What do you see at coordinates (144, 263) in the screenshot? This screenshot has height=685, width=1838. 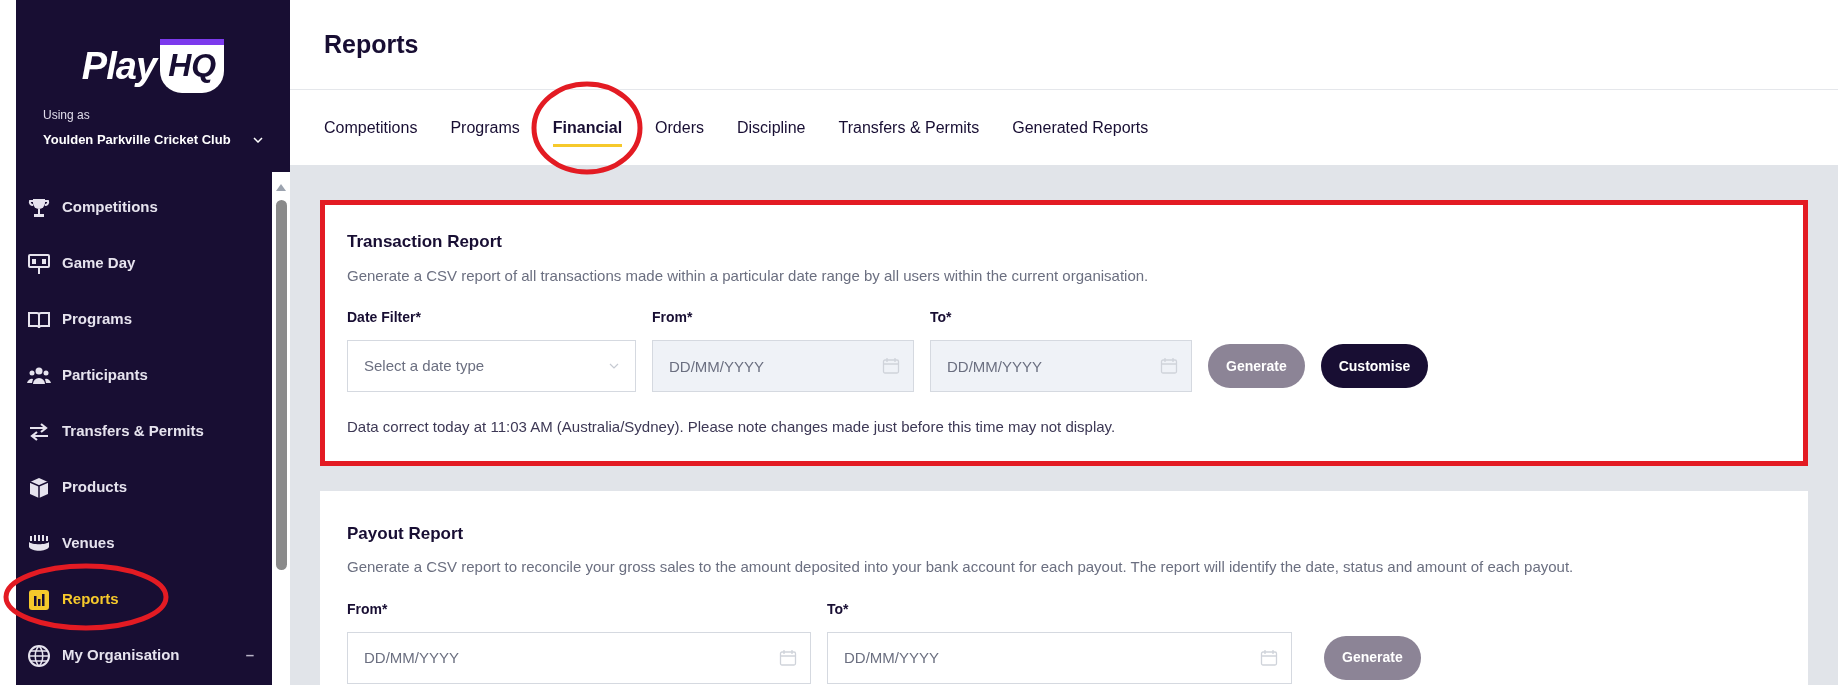 I see `sidebar-nav-item: Game Day` at bounding box center [144, 263].